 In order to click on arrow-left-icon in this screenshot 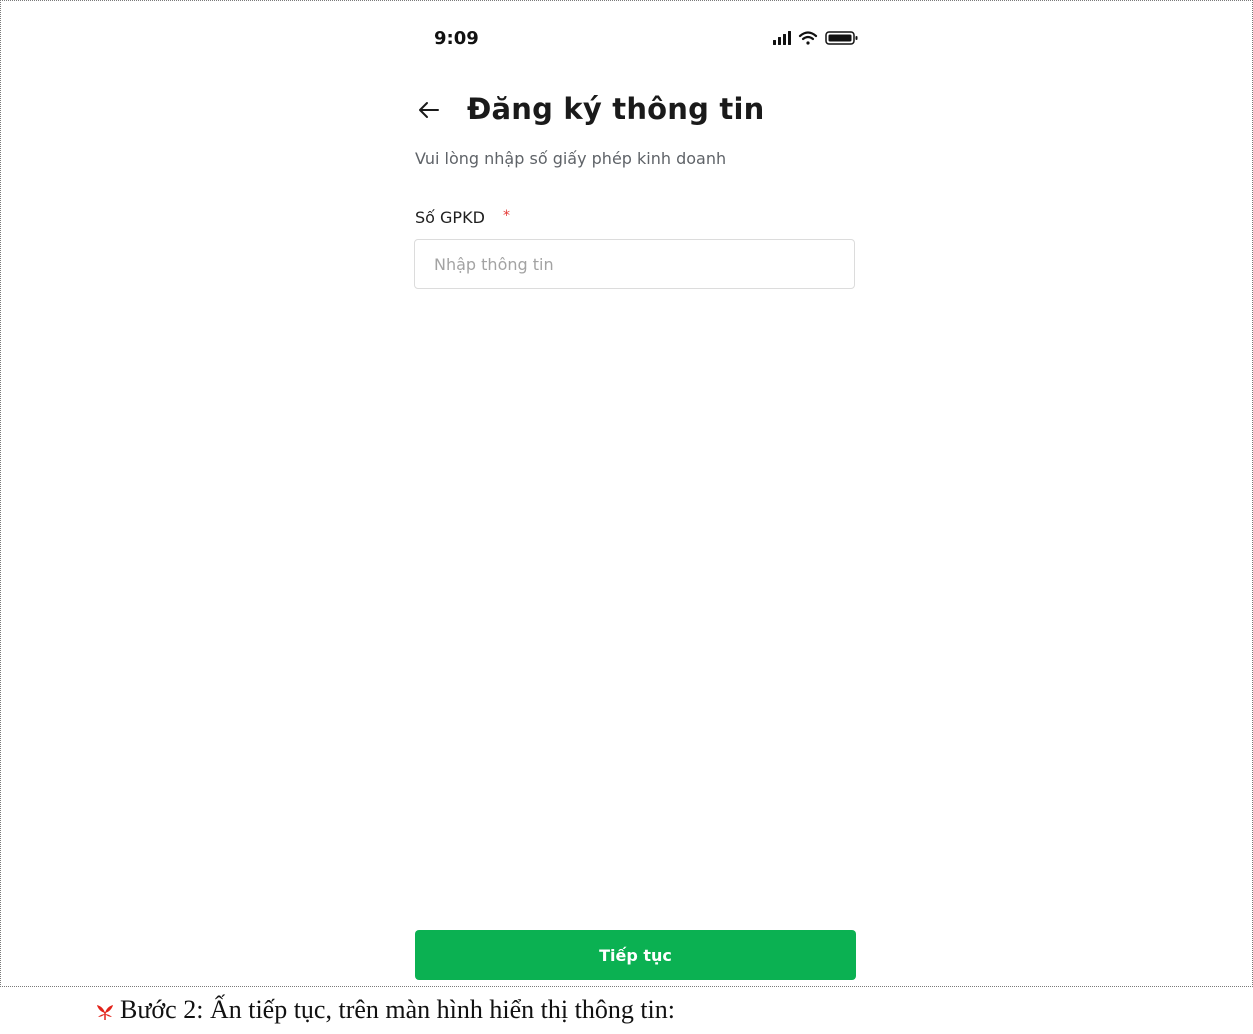, I will do `click(429, 110)`.